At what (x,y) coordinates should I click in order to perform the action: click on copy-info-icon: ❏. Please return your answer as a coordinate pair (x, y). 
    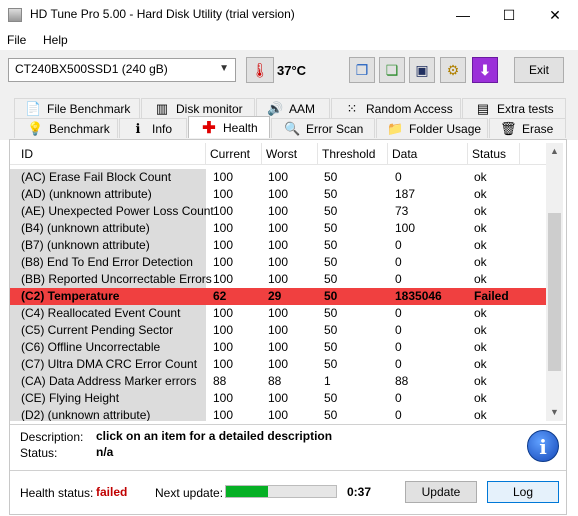
    Looking at the image, I should click on (392, 69).